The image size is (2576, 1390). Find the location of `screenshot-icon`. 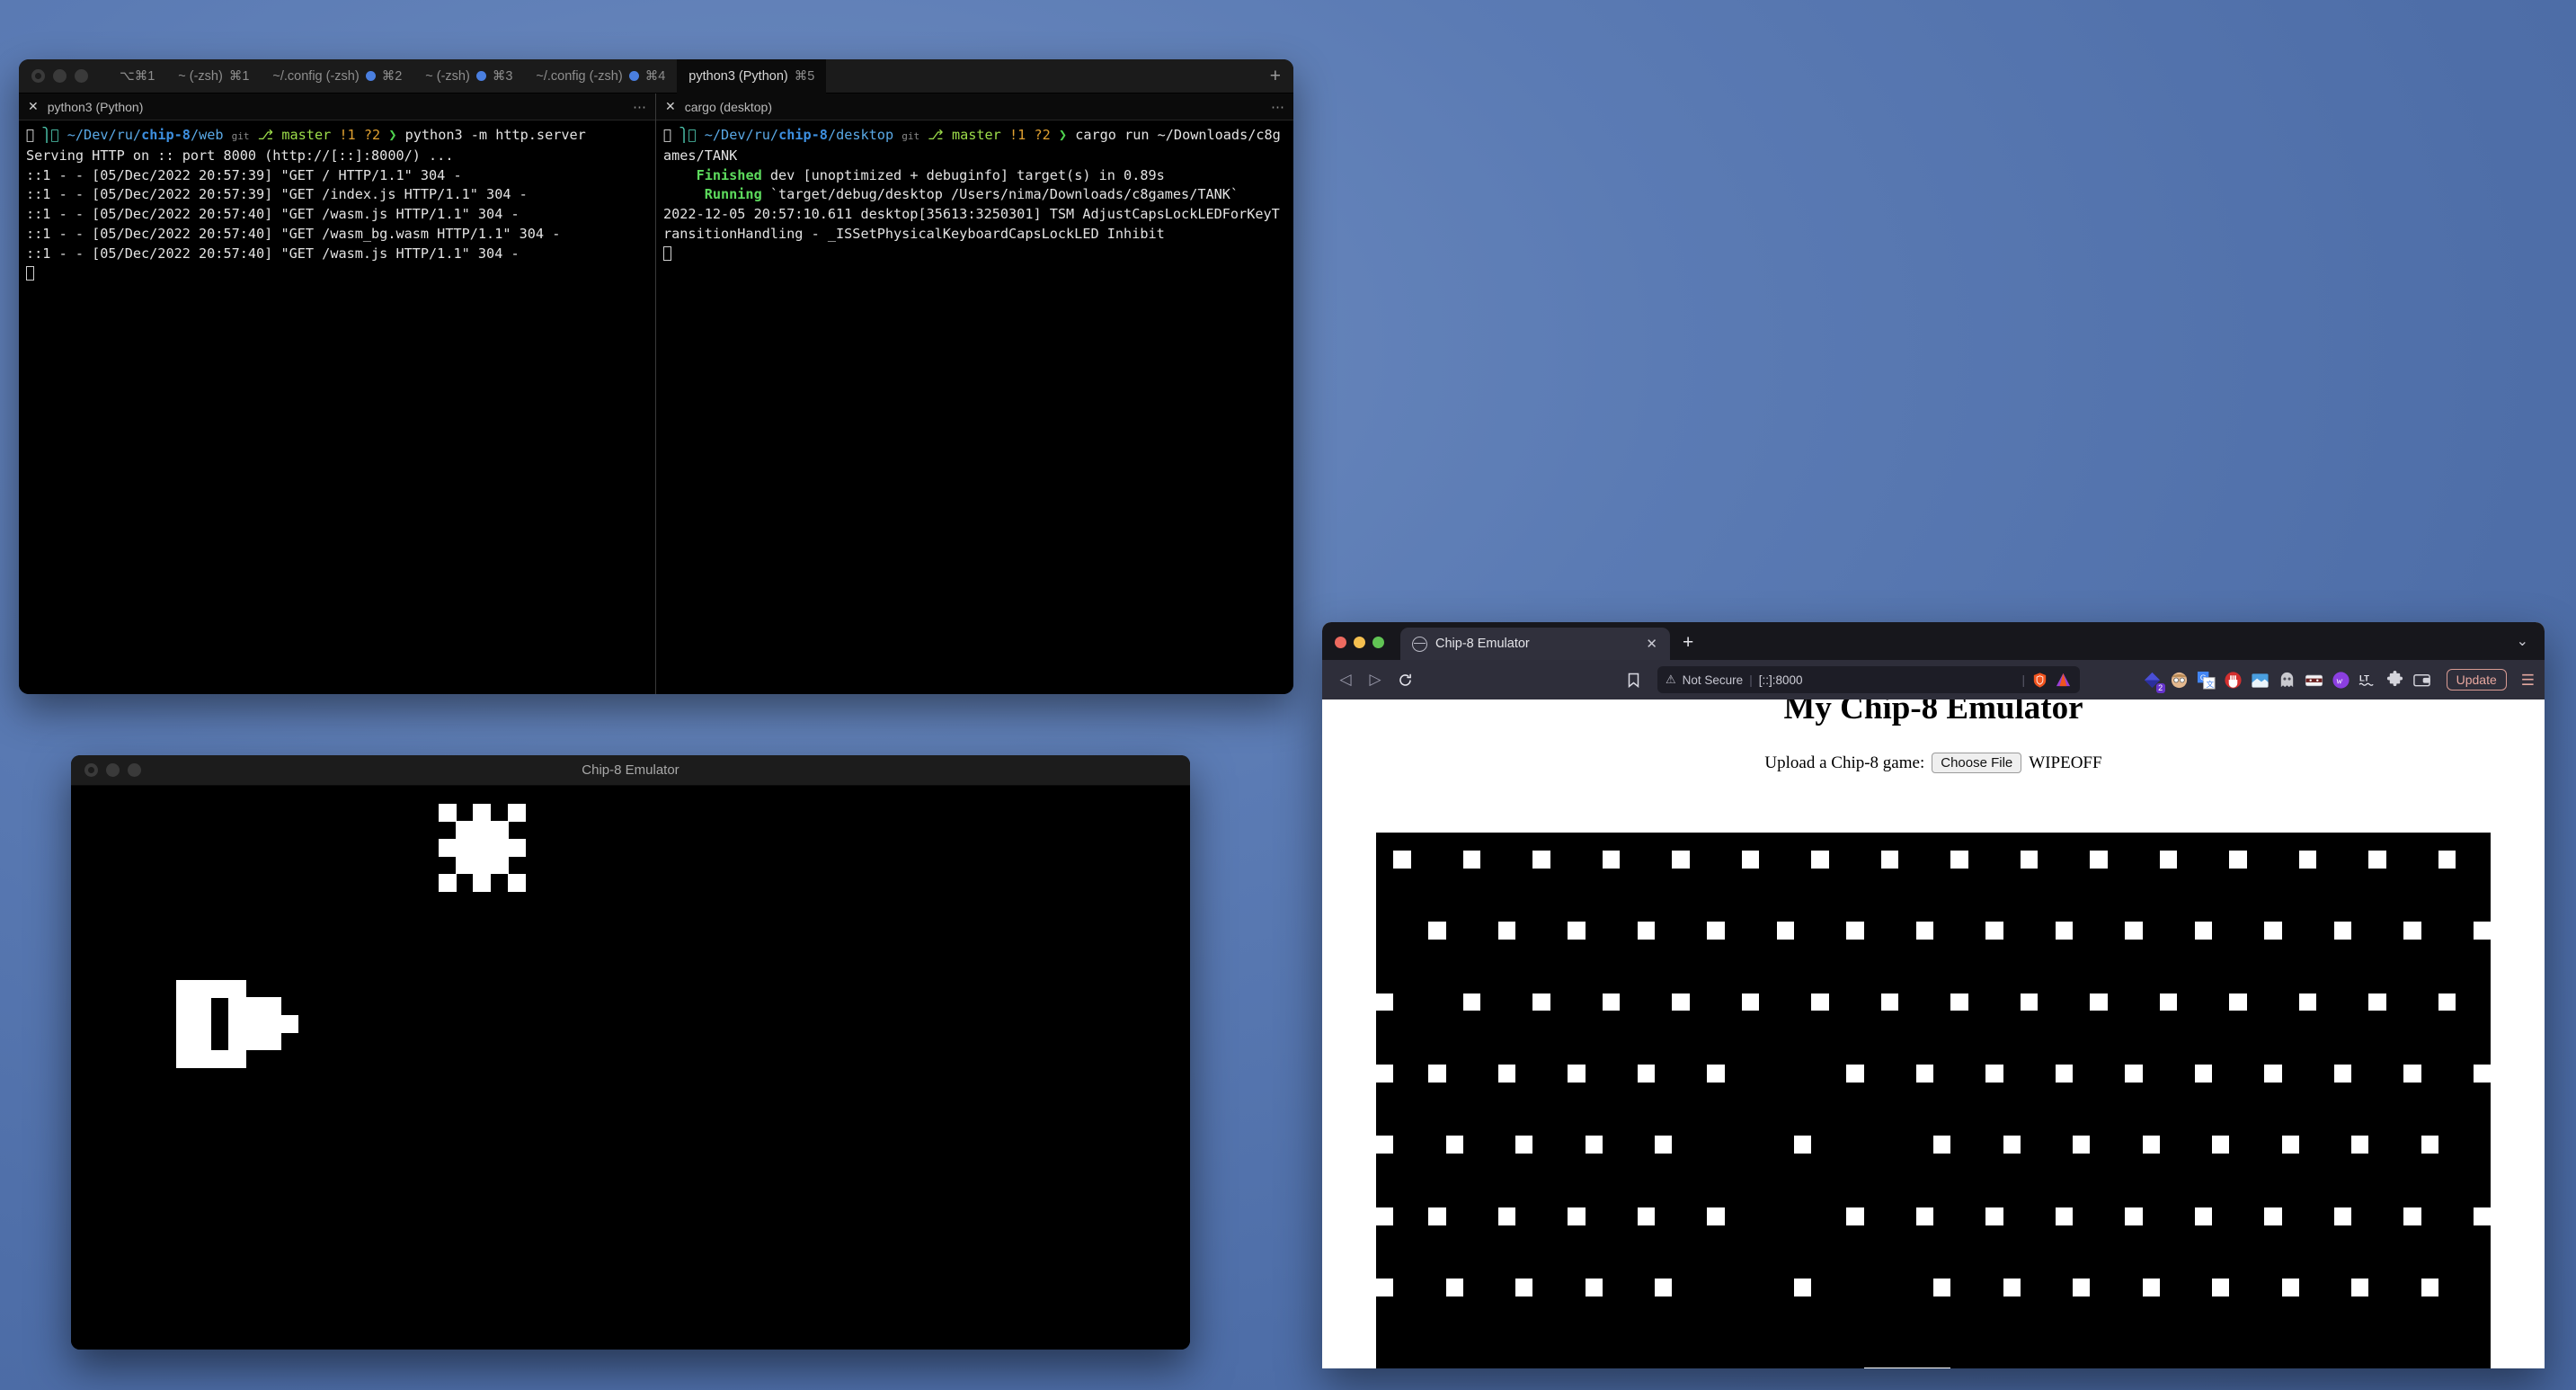

screenshot-icon is located at coordinates (2260, 680).